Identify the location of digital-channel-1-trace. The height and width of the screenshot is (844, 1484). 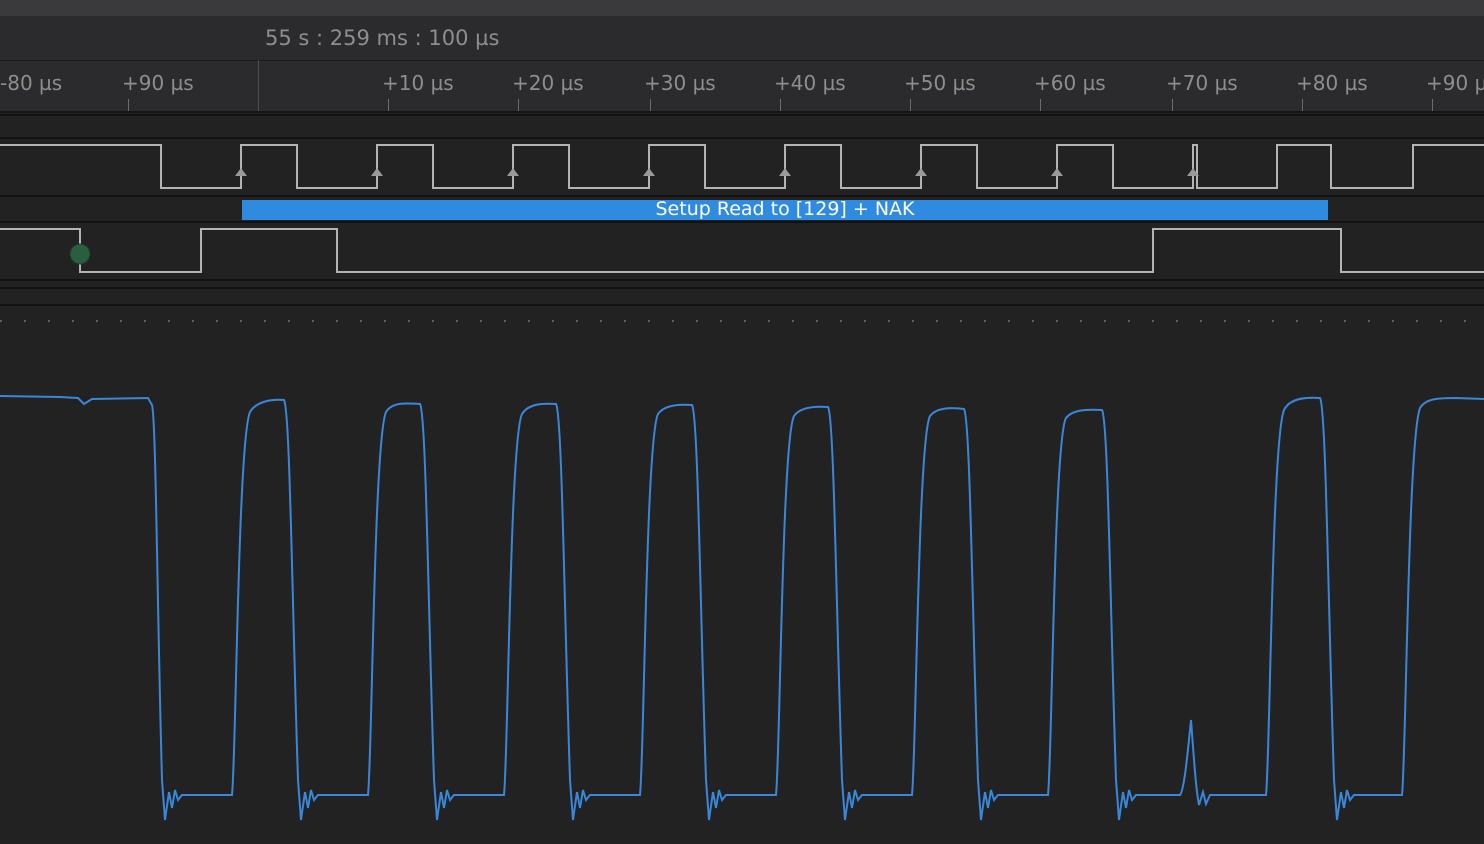
(742, 166).